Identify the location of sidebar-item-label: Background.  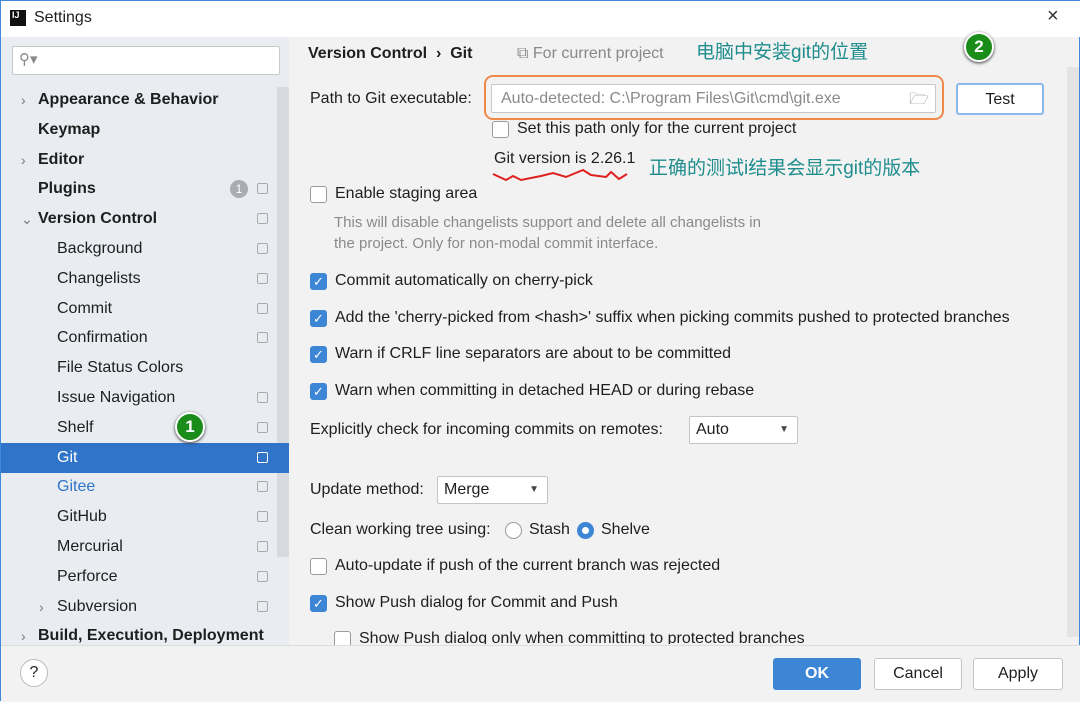
(100, 248).